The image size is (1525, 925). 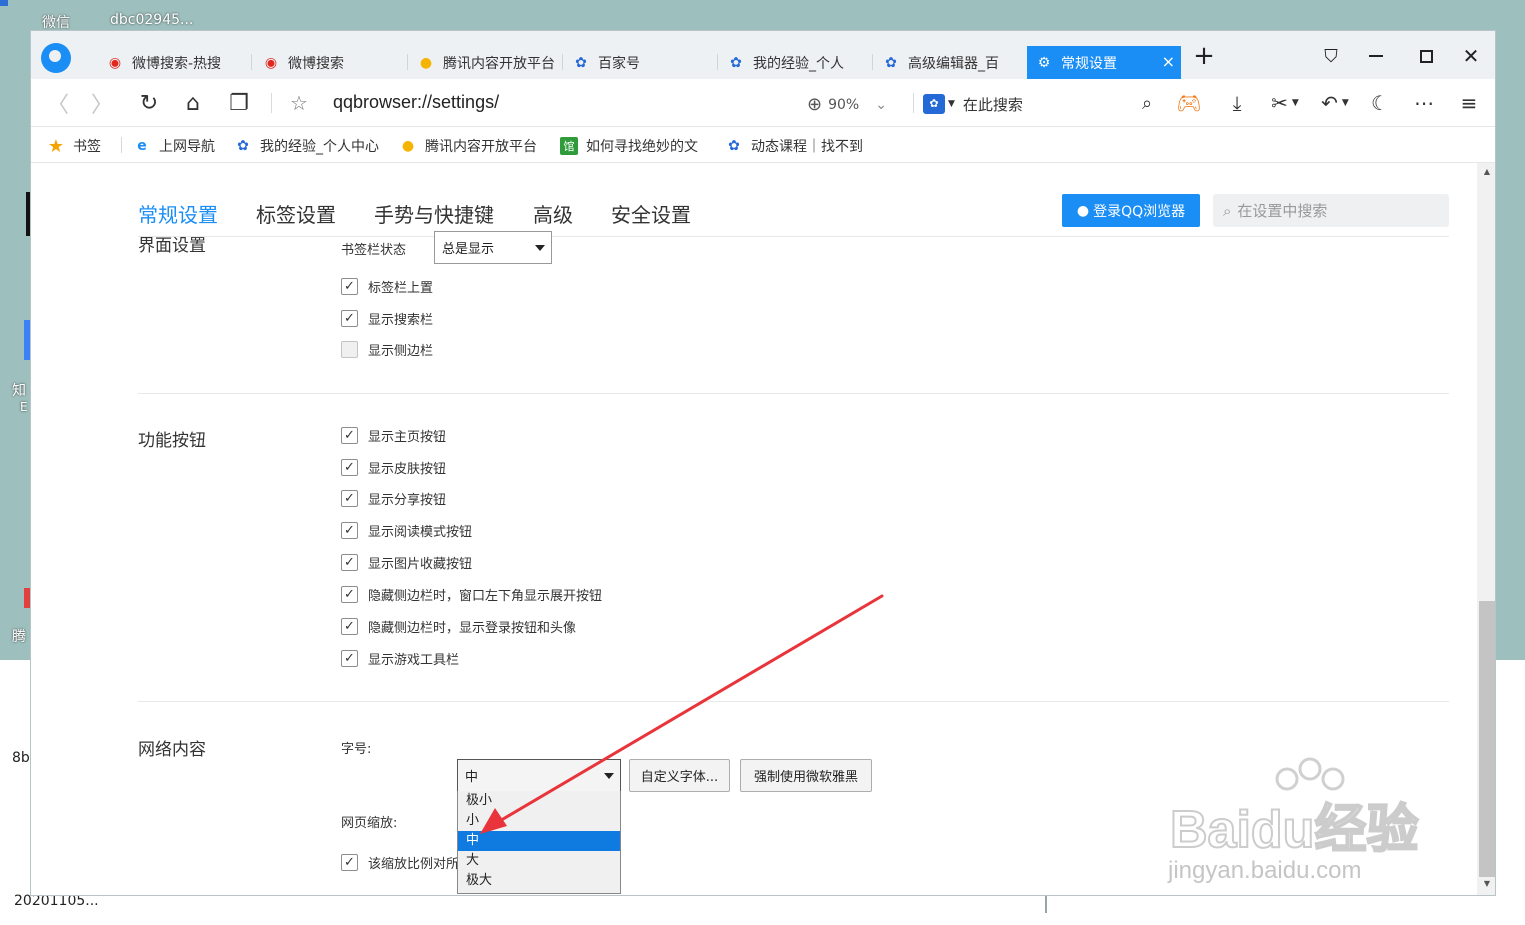 I want to click on tab-close-icon: ×, so click(x=1168, y=61).